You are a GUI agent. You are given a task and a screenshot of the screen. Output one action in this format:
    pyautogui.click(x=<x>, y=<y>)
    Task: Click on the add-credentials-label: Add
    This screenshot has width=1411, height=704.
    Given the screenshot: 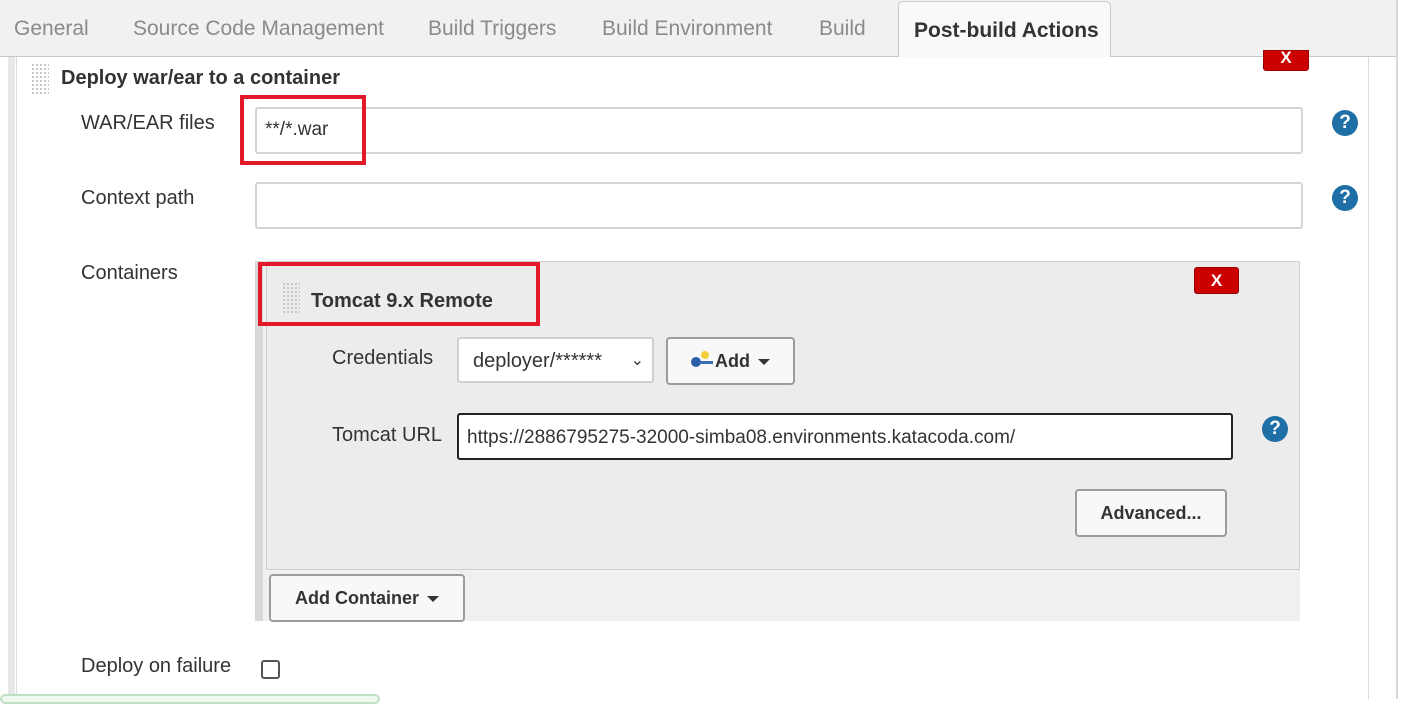 What is the action you would take?
    pyautogui.click(x=732, y=361)
    